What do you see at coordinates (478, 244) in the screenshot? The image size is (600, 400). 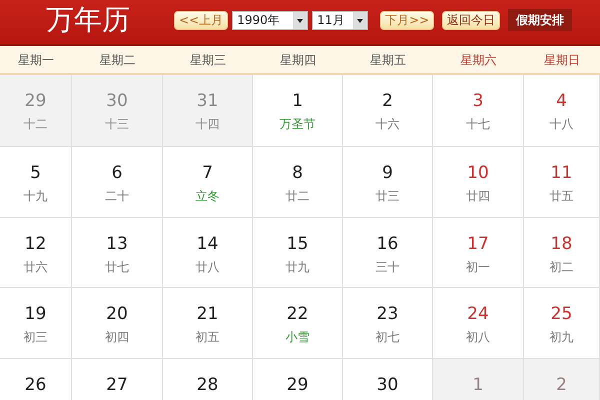 I see `day-number: 17` at bounding box center [478, 244].